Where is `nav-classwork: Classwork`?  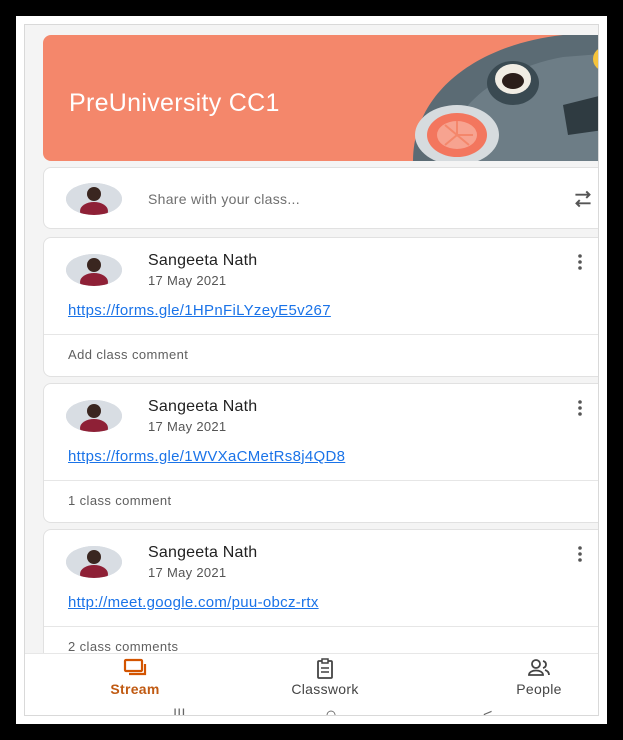 nav-classwork: Classwork is located at coordinates (325, 677).